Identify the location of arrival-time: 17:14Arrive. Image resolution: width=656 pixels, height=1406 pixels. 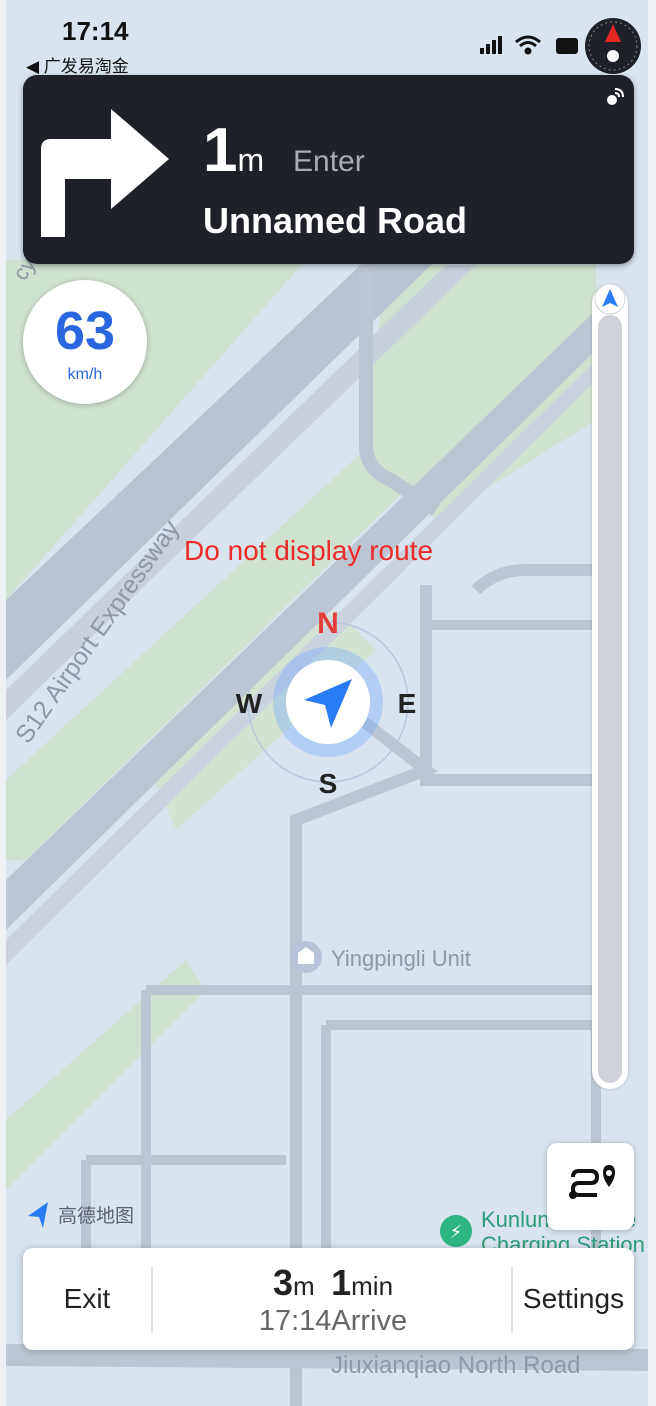
(333, 1321).